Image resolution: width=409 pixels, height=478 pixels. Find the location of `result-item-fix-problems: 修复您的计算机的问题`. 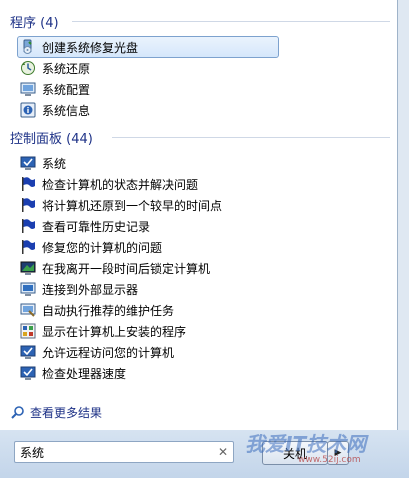

result-item-fix-problems: 修复您的计算机的问题 is located at coordinates (148, 247).